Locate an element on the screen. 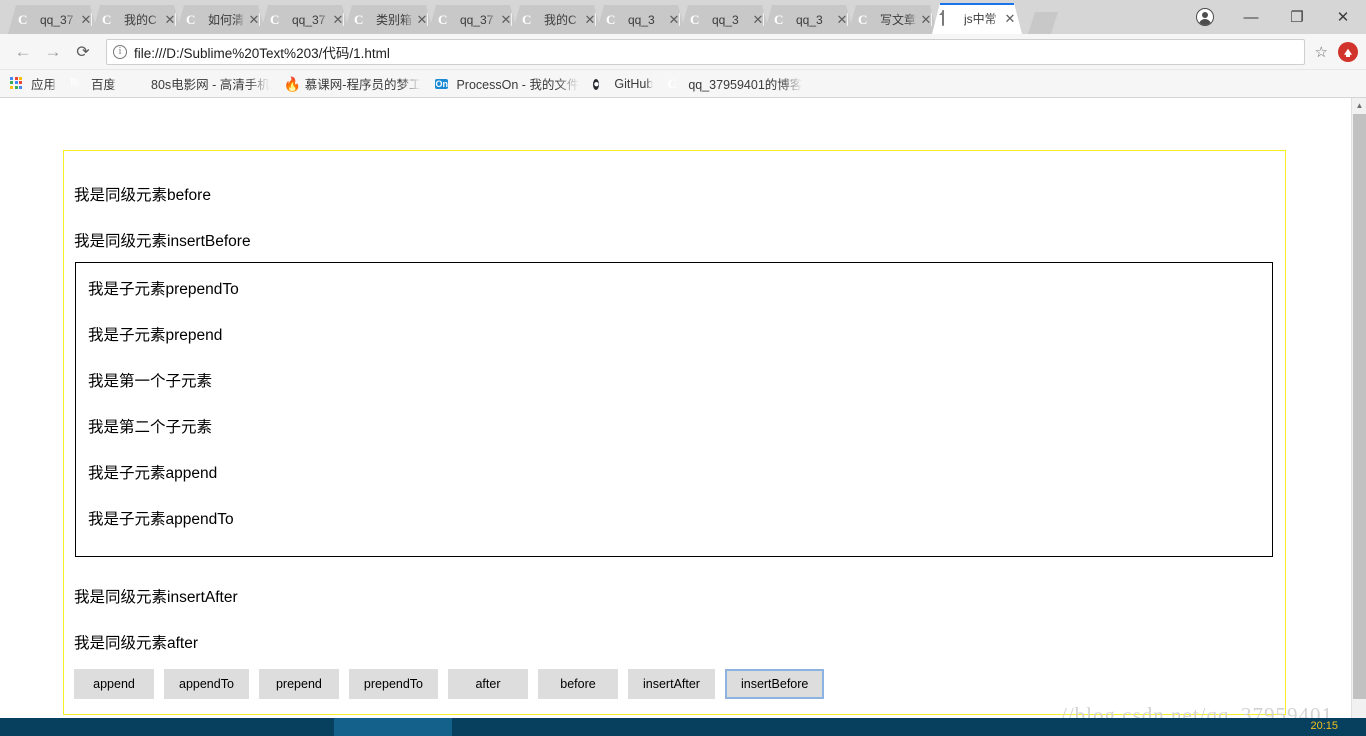  info-circle-icon: i is located at coordinates (120, 51).